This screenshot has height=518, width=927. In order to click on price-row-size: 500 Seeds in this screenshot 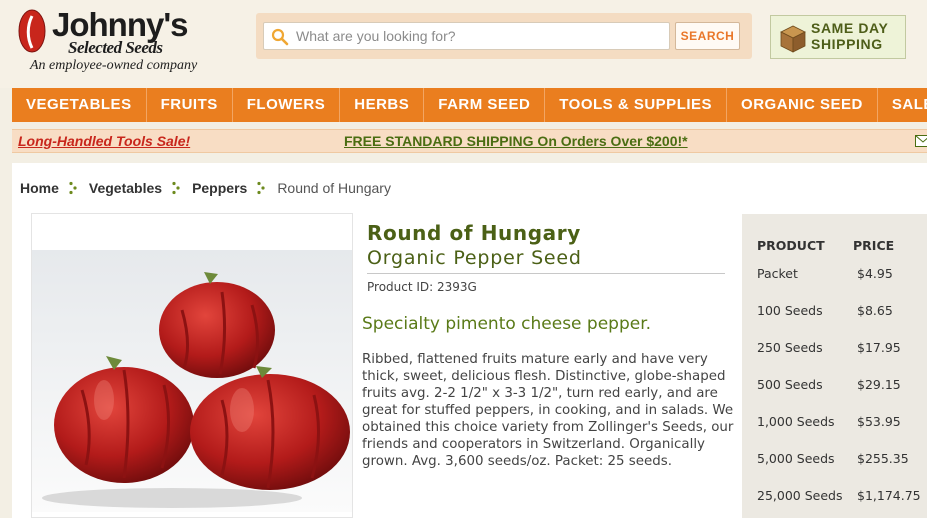, I will do `click(790, 384)`.